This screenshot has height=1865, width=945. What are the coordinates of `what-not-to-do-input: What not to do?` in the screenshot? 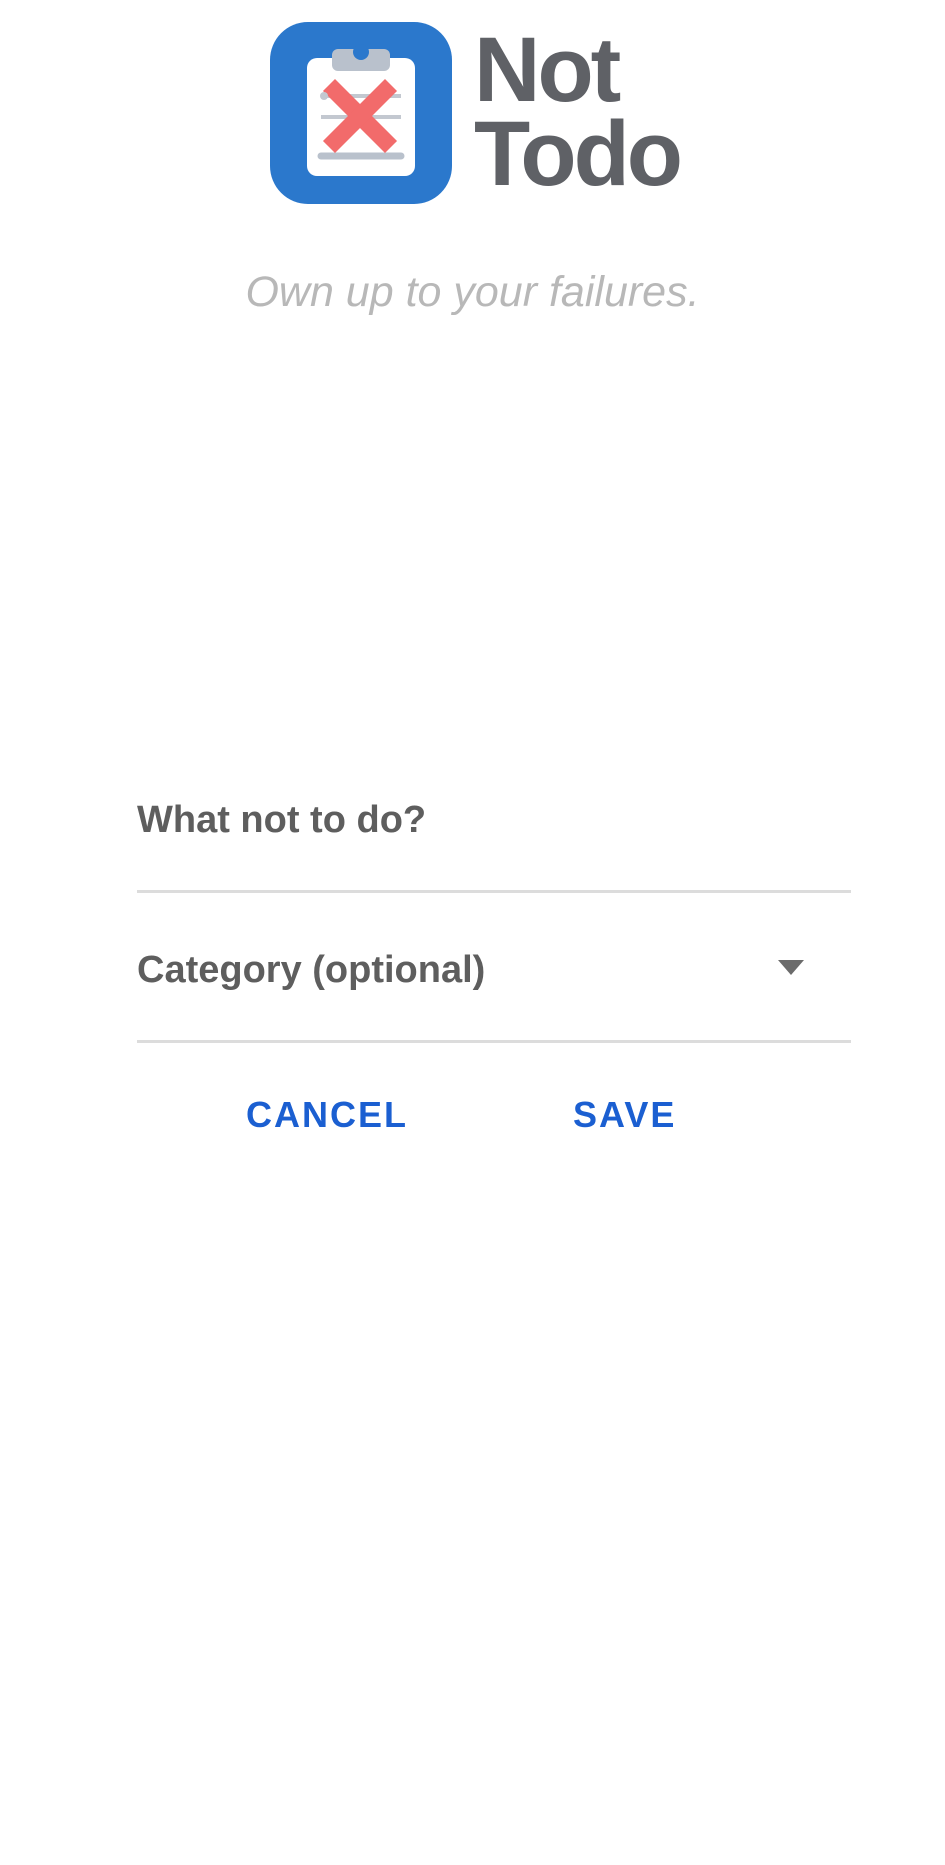 It's located at (494, 841).